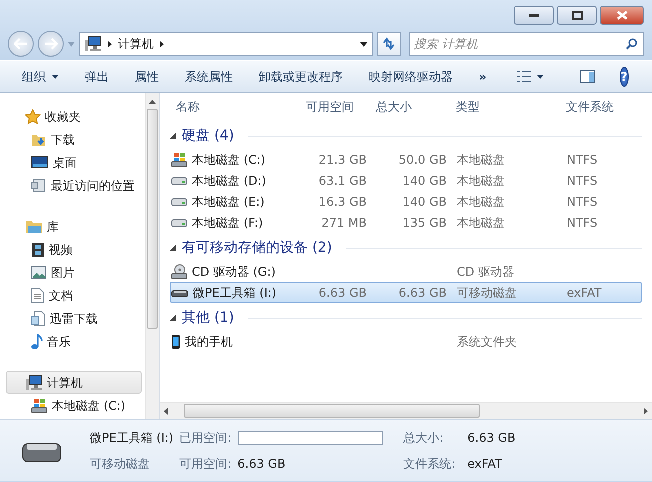 Image resolution: width=652 pixels, height=482 pixels. I want to click on sidebar-label: 计算机, so click(65, 383).